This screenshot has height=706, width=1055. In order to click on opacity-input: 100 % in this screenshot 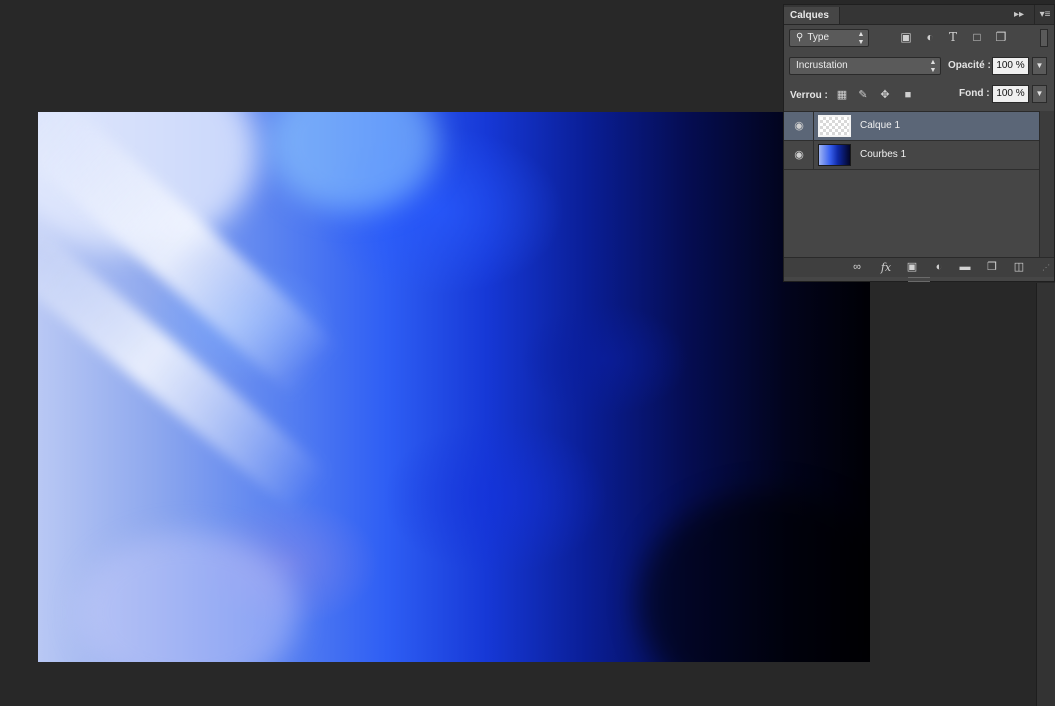, I will do `click(1010, 66)`.